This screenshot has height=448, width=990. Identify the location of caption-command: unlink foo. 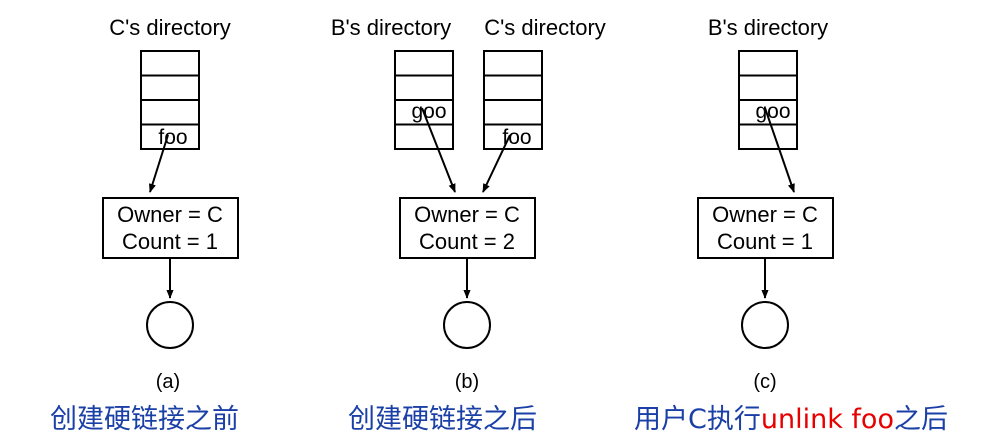
(827, 419).